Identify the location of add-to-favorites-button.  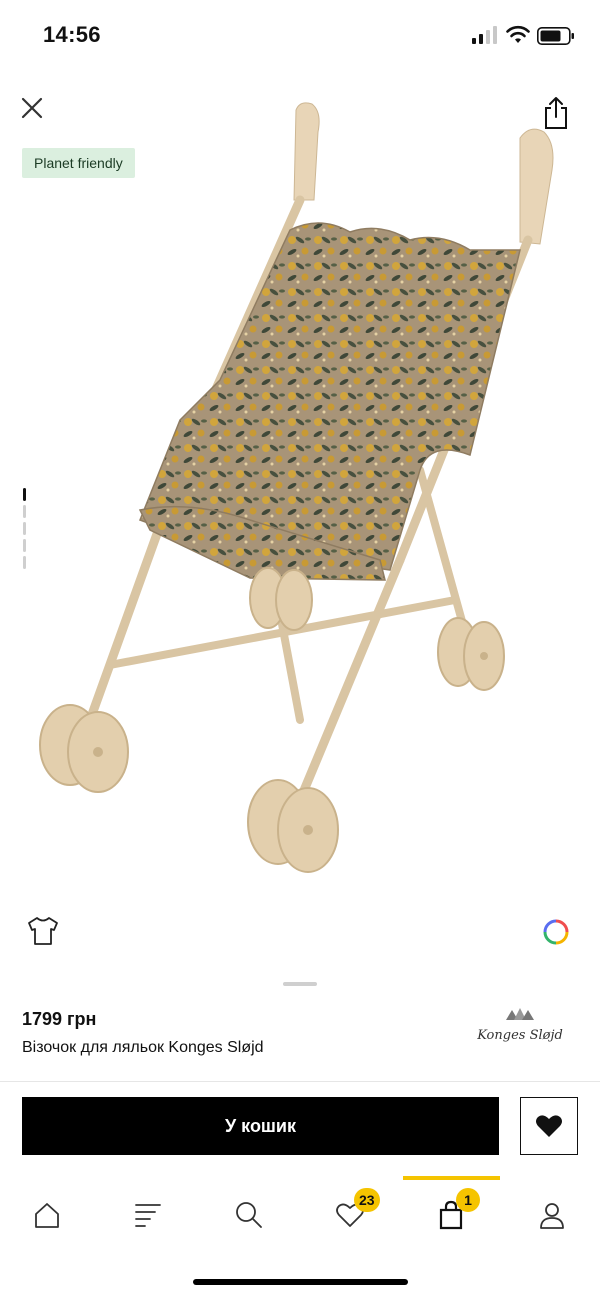
(549, 1126).